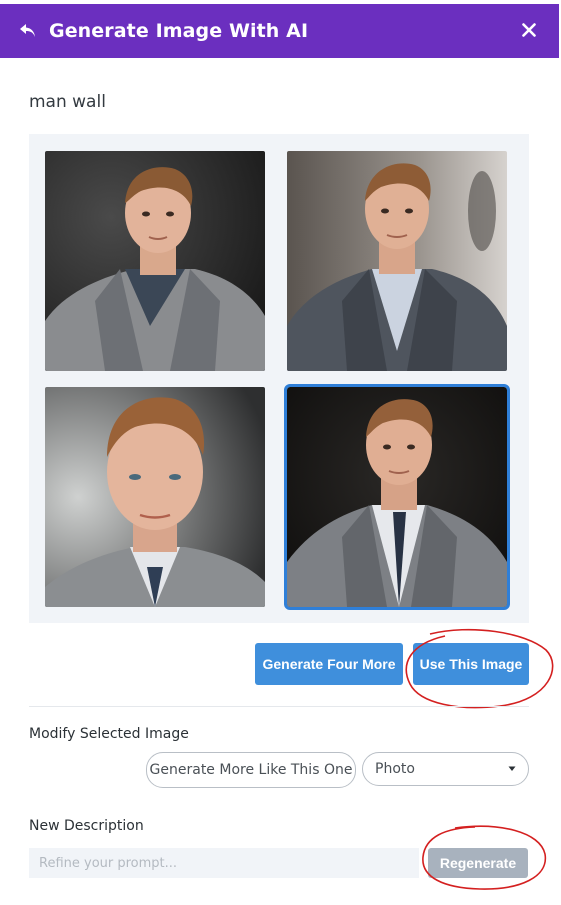 The height and width of the screenshot is (905, 561). What do you see at coordinates (179, 31) in the screenshot?
I see `panel-title: Generate Image With AI` at bounding box center [179, 31].